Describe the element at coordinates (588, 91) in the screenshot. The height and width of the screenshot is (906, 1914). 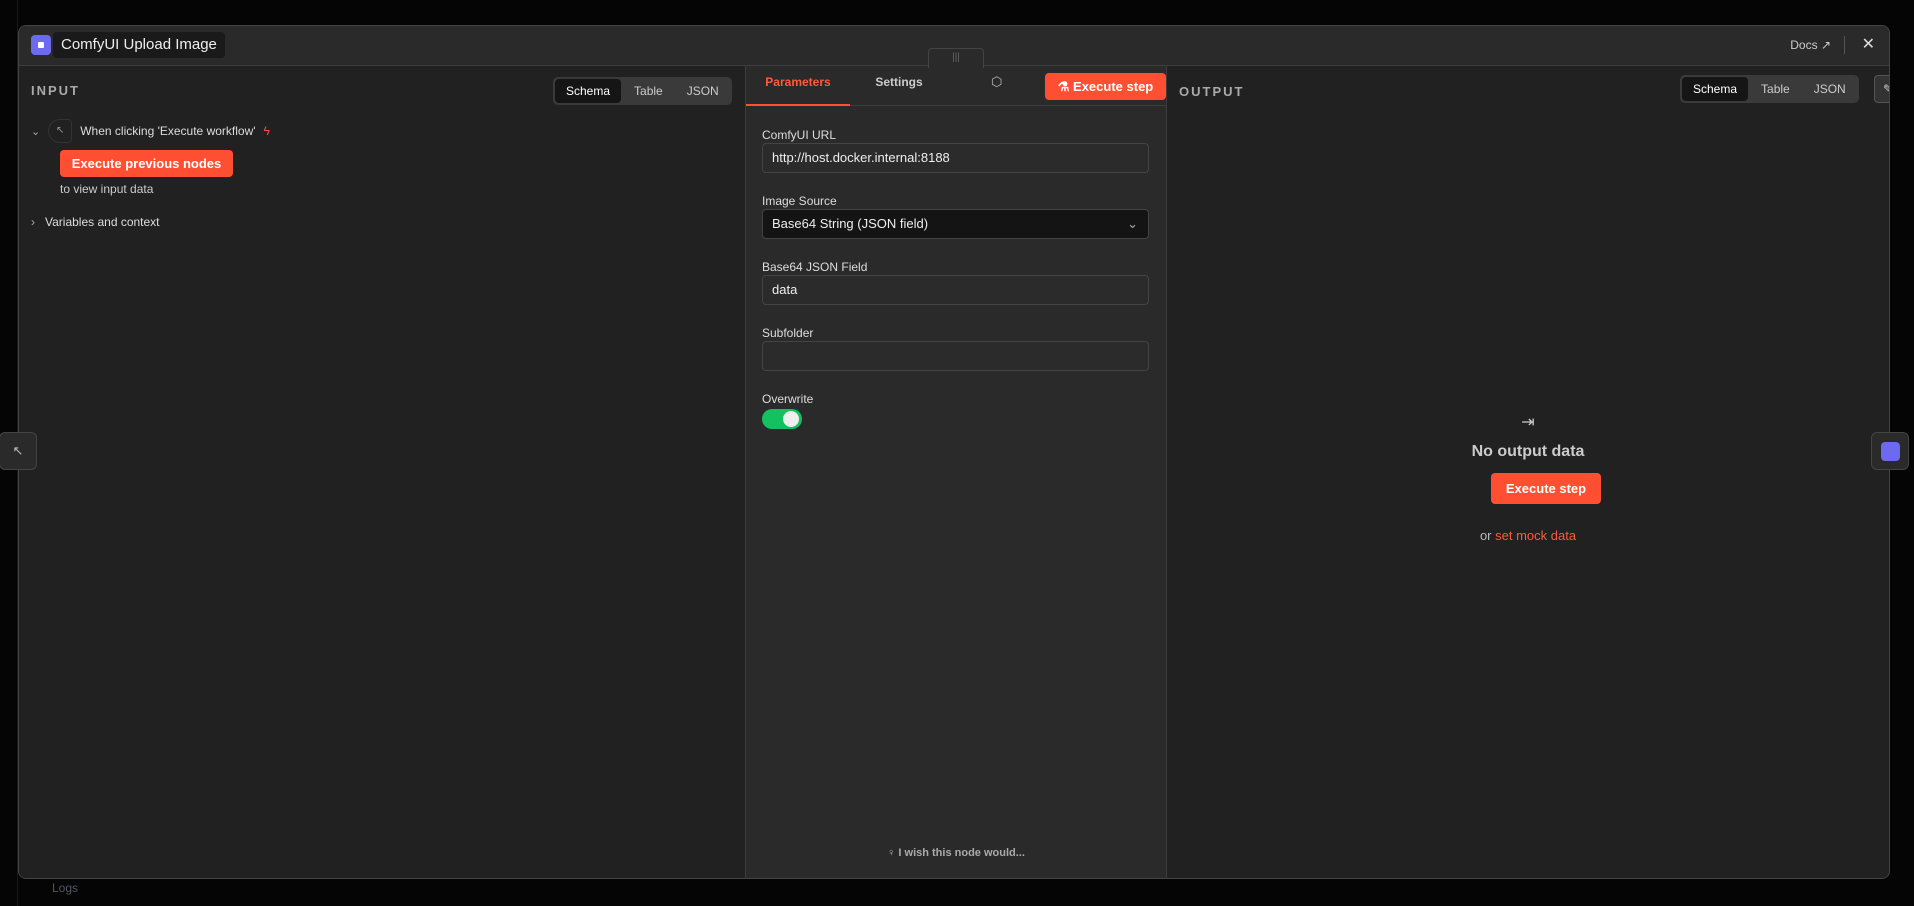
I see `input-tab-schema: Schema` at that location.